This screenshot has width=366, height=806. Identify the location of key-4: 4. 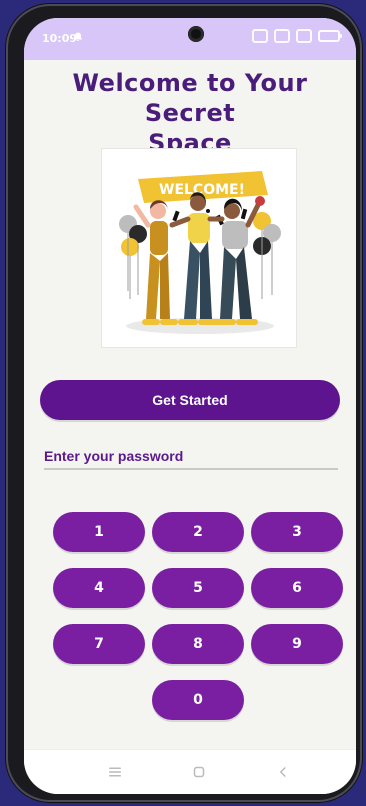
(99, 588).